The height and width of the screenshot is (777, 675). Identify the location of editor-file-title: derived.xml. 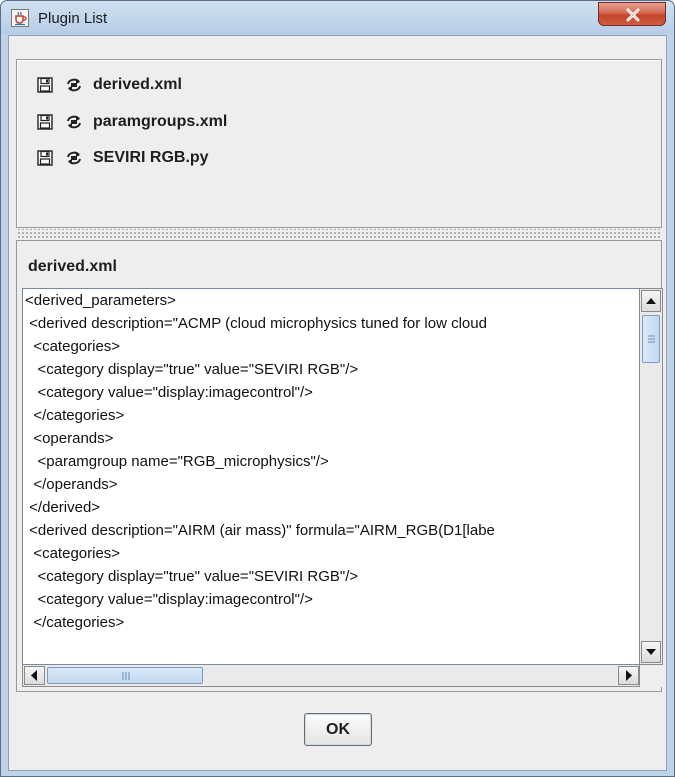
(72, 266).